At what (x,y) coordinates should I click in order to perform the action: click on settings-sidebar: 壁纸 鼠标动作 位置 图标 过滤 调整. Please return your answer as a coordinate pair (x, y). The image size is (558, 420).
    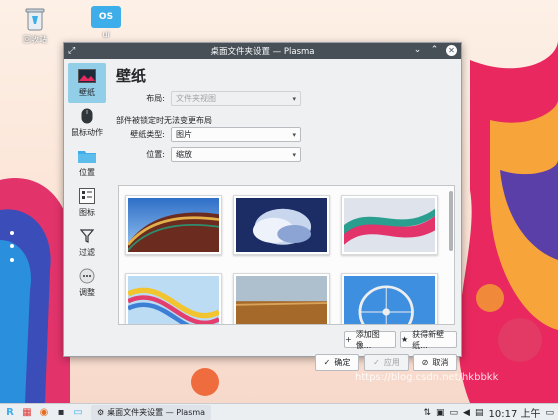
    Looking at the image, I should click on (87, 183).